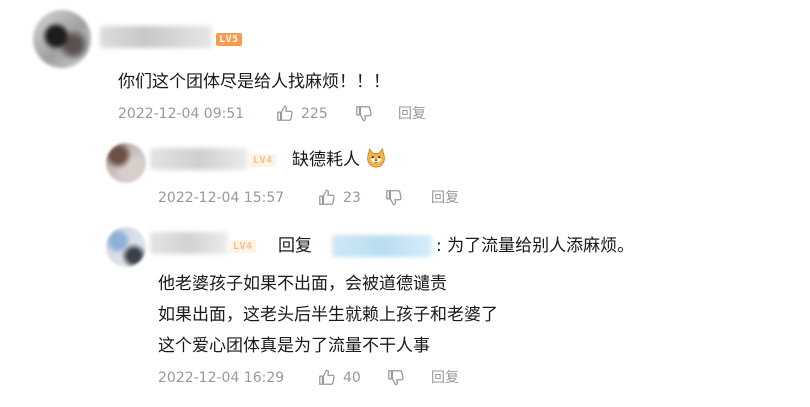 Image resolution: width=810 pixels, height=407 pixels. What do you see at coordinates (221, 198) in the screenshot?
I see `comment-time: 2022-12-04 15:57` at bounding box center [221, 198].